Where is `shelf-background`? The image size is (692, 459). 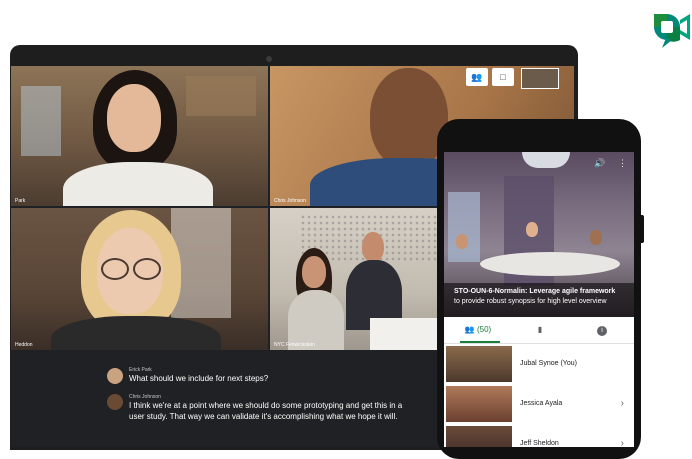 shelf-background is located at coordinates (221, 96).